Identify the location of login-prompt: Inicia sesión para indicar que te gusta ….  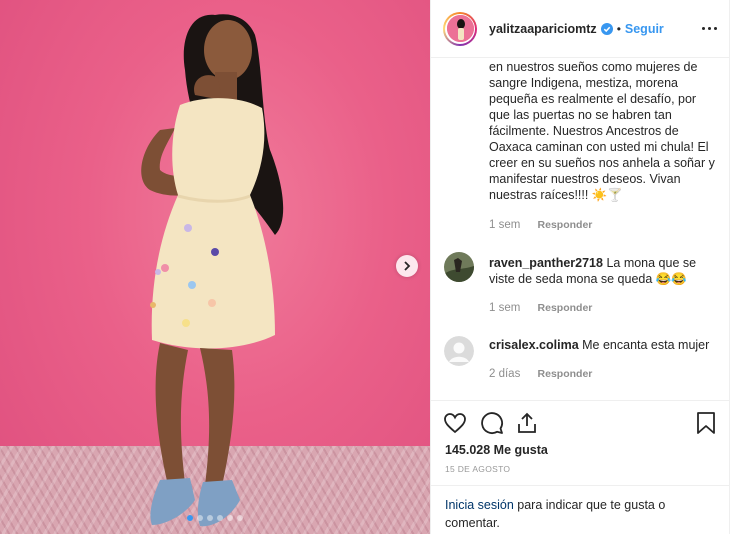
(580, 513).